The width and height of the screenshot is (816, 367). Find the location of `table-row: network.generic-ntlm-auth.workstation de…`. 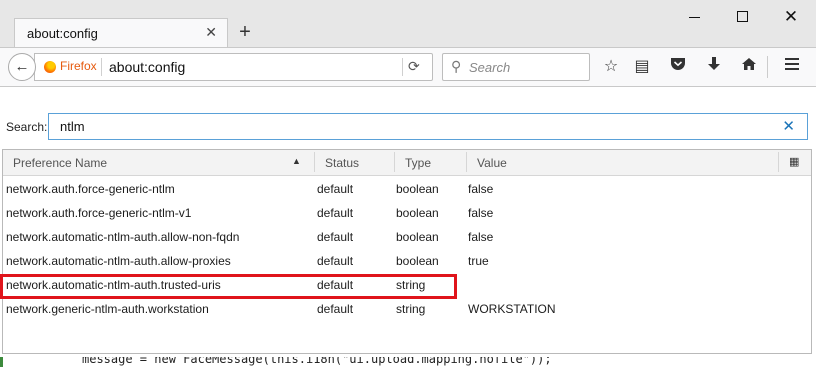

table-row: network.generic-ntlm-auth.workstation de… is located at coordinates (407, 309).